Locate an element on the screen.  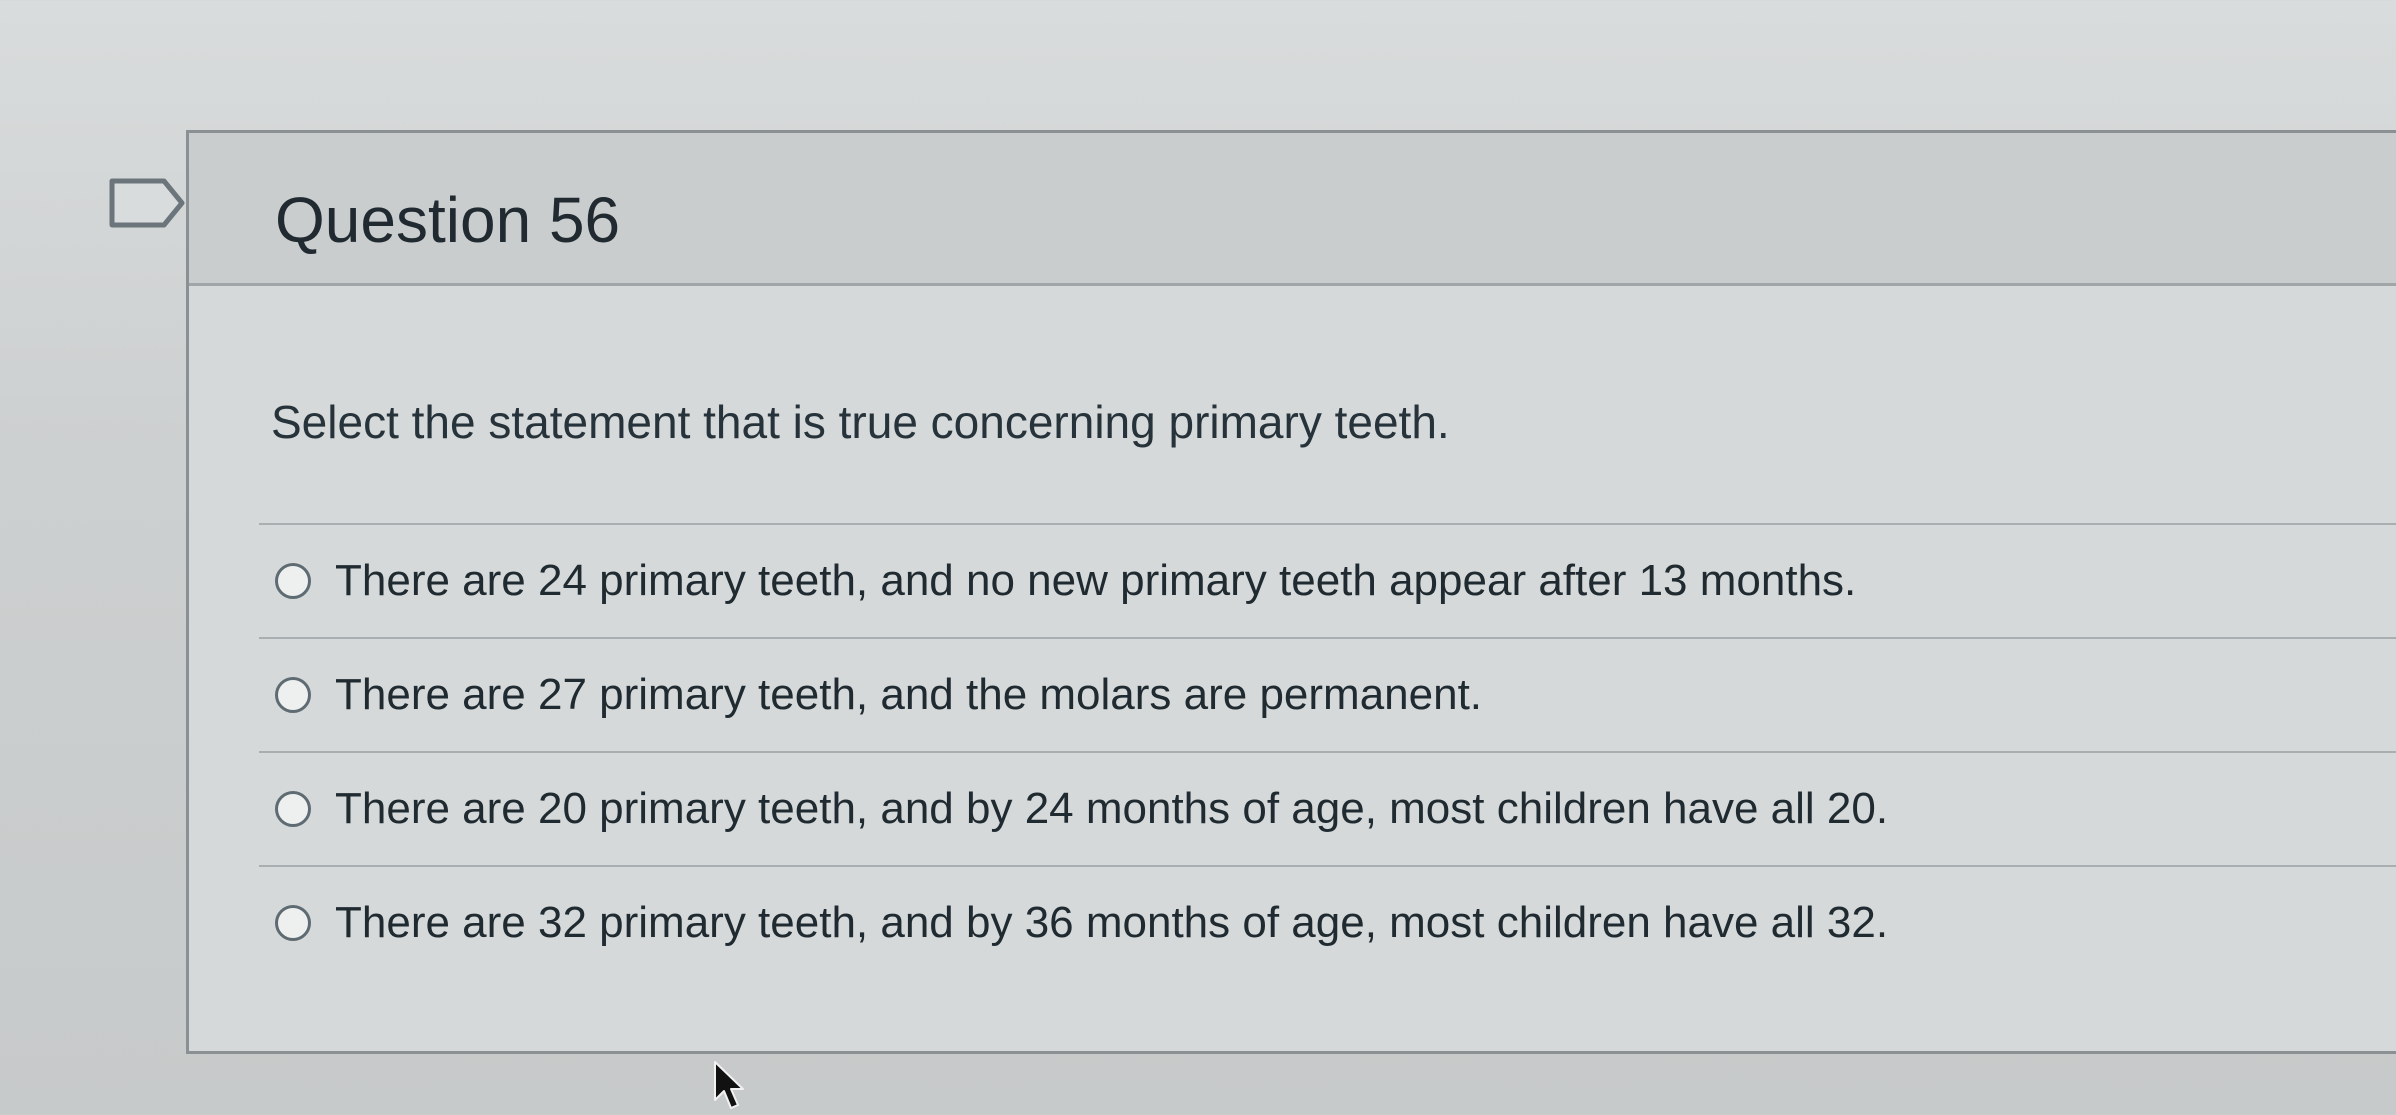
question-header: Question 56 1 is located at coordinates (1292, 209).